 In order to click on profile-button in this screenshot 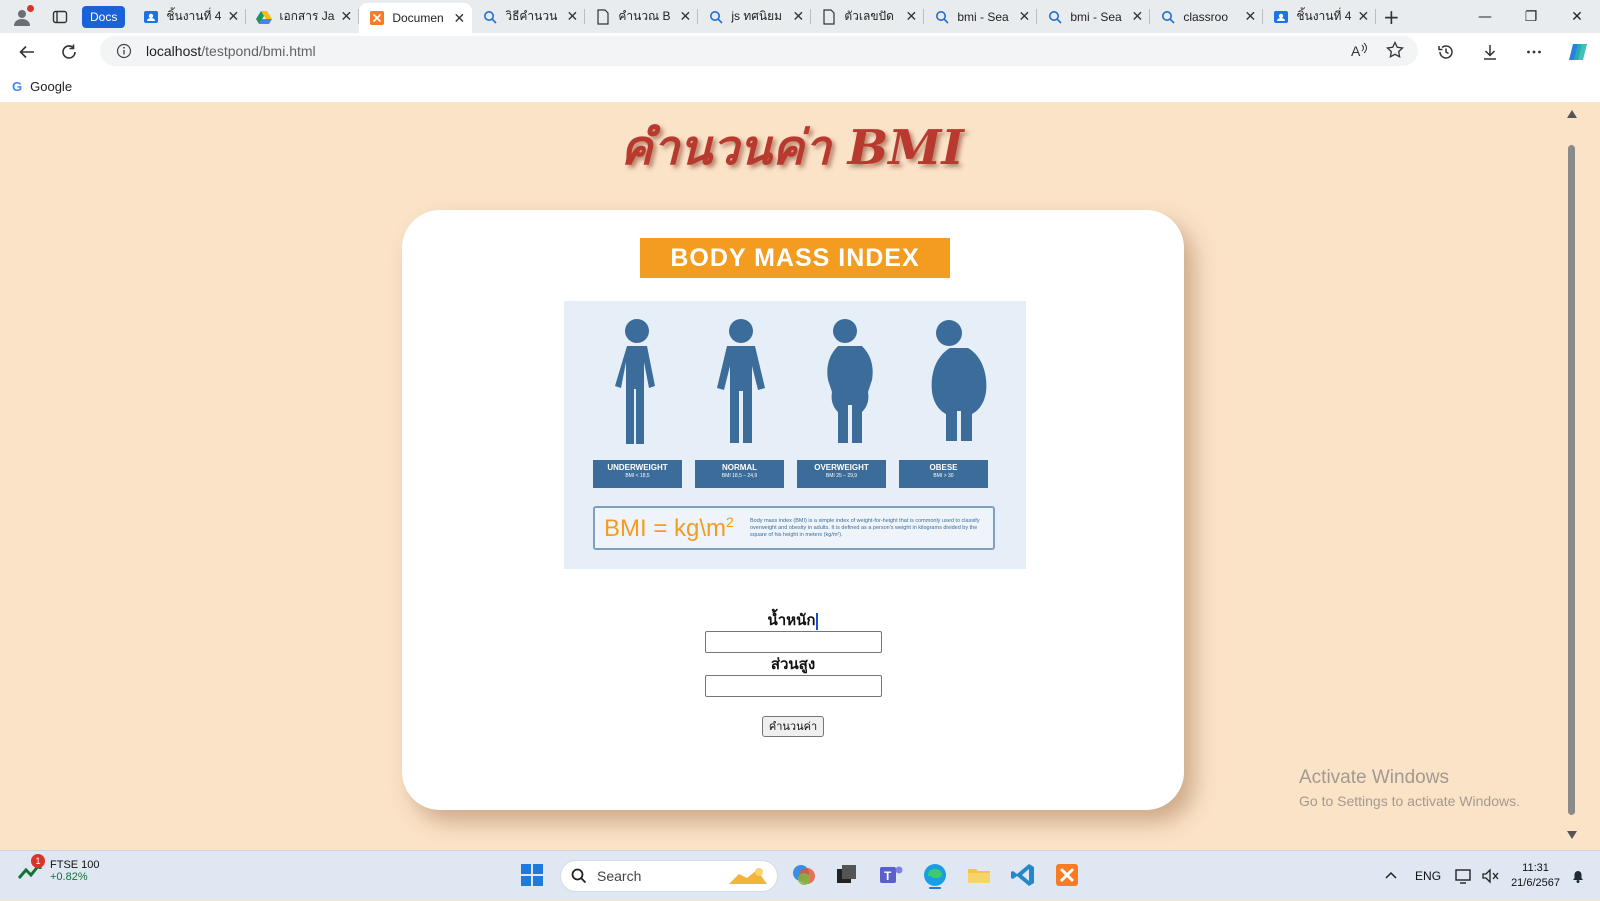, I will do `click(22, 16)`.